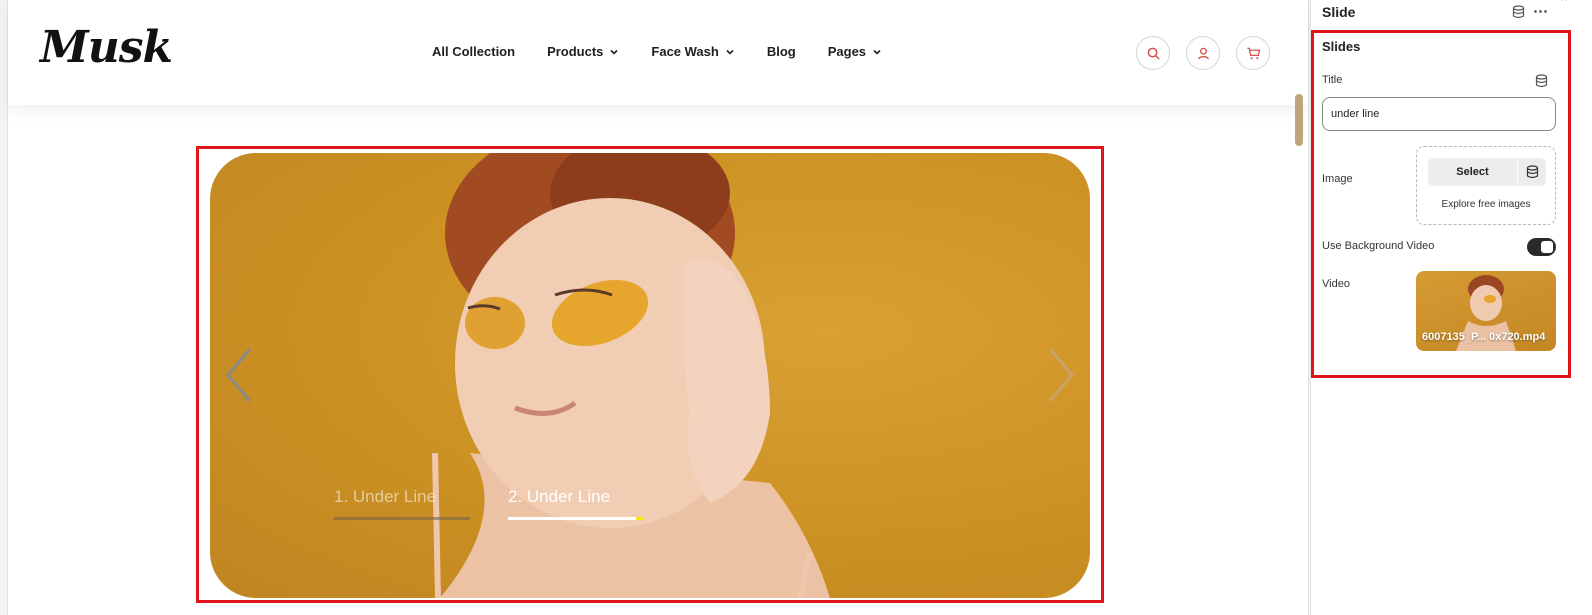  Describe the element at coordinates (559, 496) in the screenshot. I see `slide-tab-label: 2. Under Line` at that location.